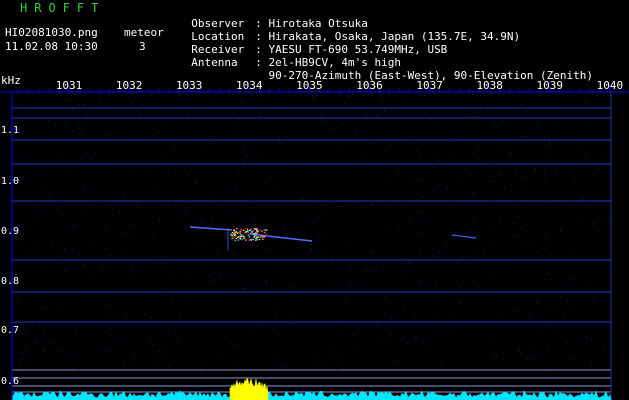 Image resolution: width=629 pixels, height=400 pixels. I want to click on app-title: HROFFT, so click(63, 8).